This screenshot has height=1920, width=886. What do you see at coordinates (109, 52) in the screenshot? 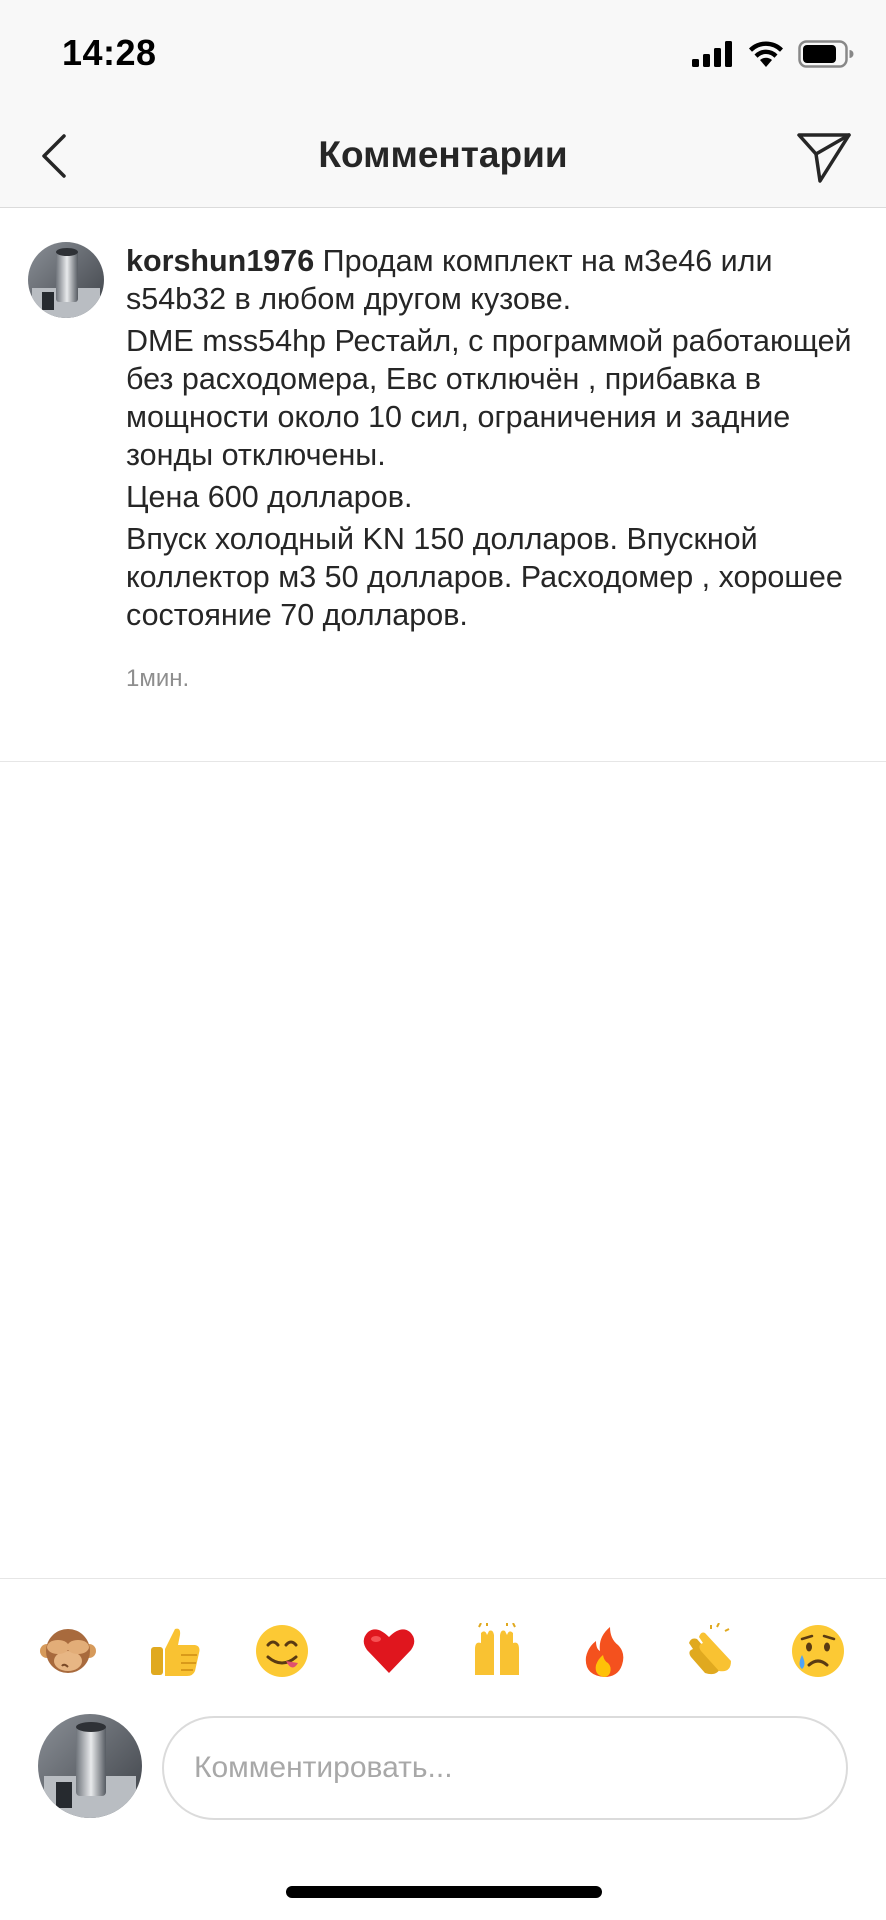
I see `status-time: 14:28` at bounding box center [109, 52].